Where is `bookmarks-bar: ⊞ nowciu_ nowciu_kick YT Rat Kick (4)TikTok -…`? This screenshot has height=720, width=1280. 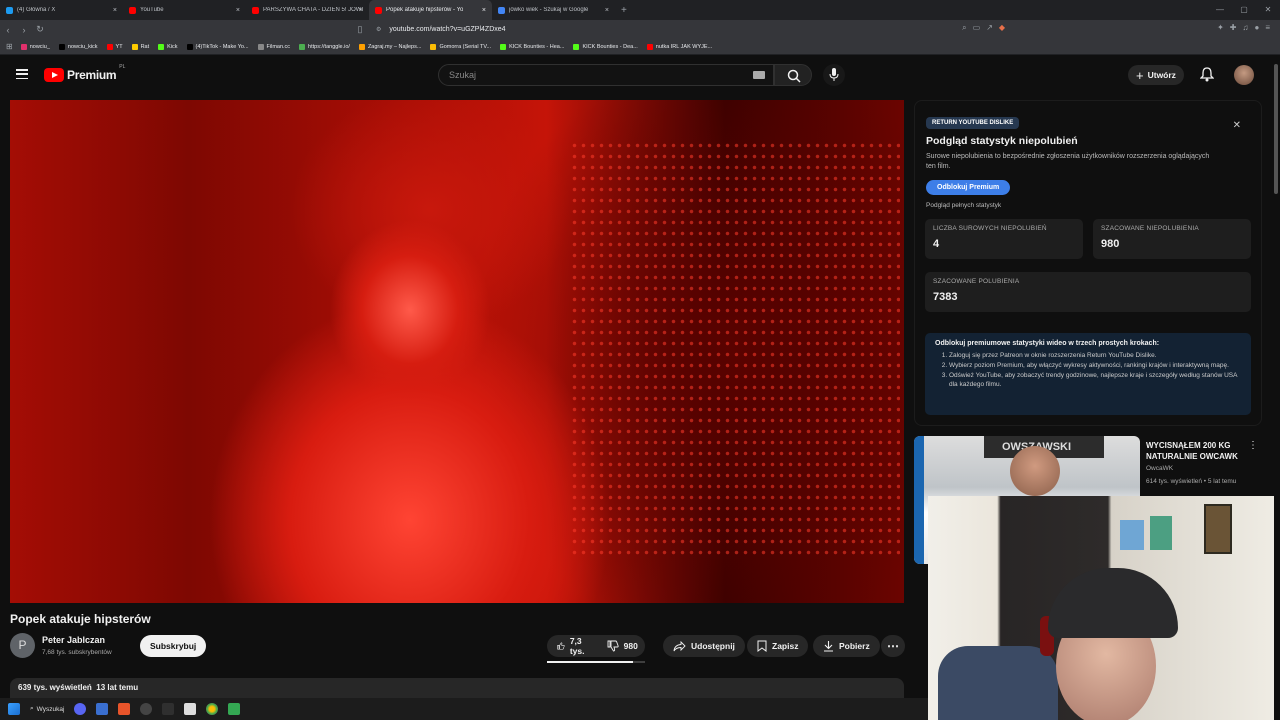 bookmarks-bar: ⊞ nowciu_ nowciu_kick YT Rat Kick (4)TikTok -… is located at coordinates (640, 47).